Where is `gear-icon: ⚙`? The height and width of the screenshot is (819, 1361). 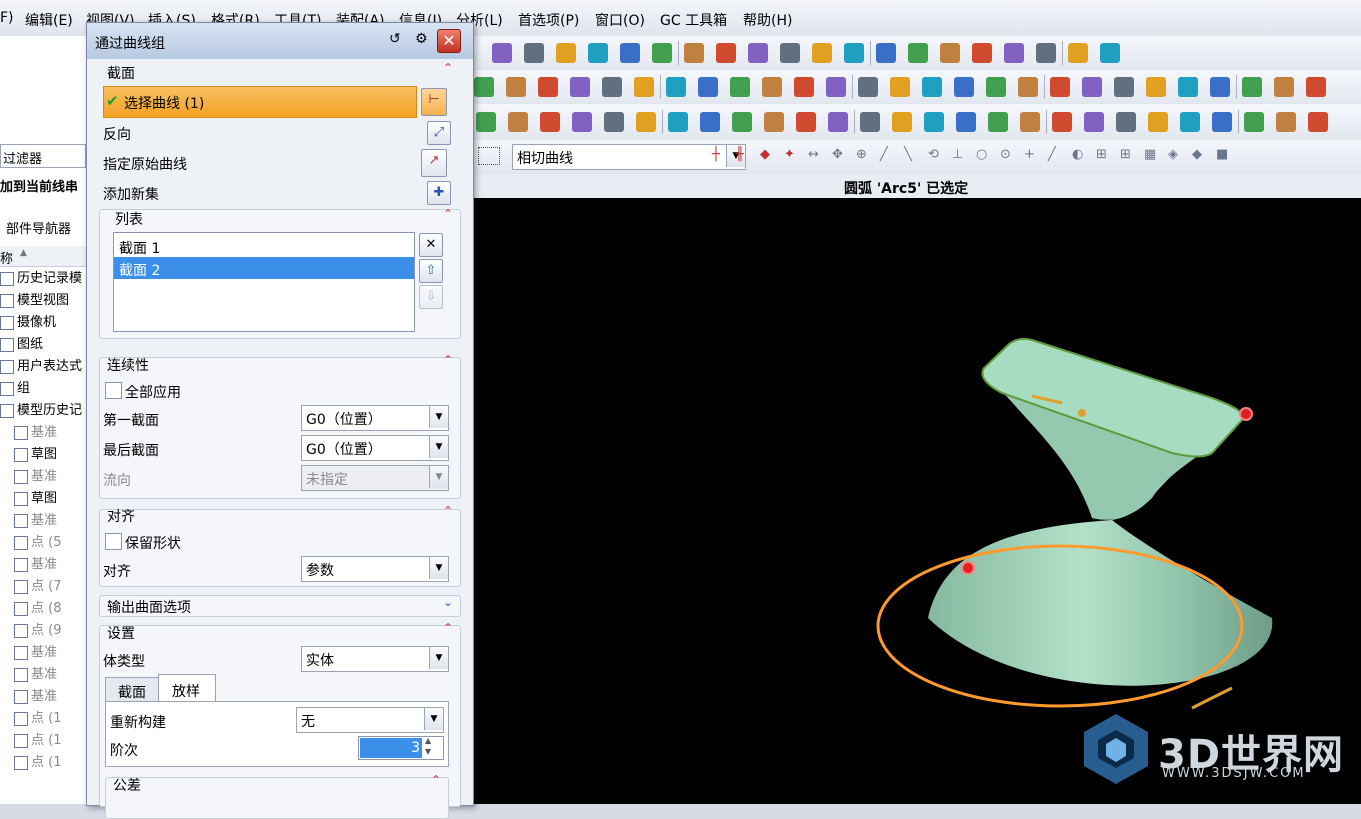
gear-icon: ⚙ is located at coordinates (421, 39).